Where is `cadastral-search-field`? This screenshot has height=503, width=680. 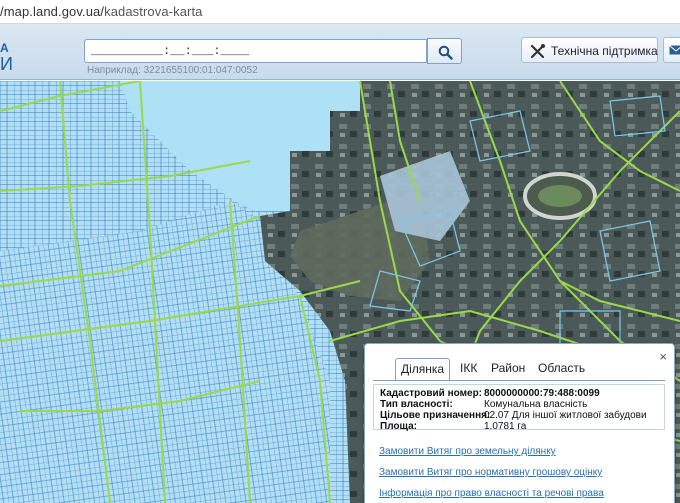
cadastral-search-field is located at coordinates (255, 51).